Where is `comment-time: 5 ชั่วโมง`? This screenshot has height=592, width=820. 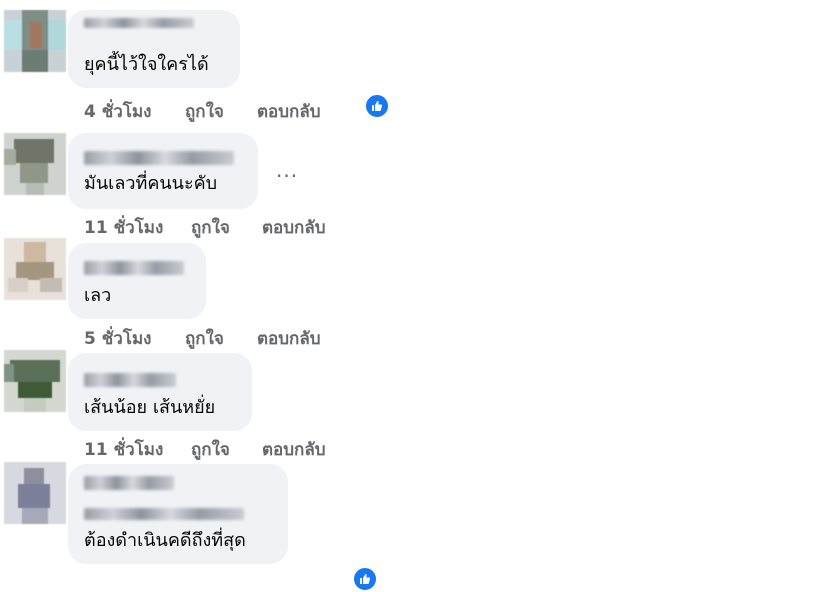
comment-time: 5 ชั่วโมง is located at coordinates (117, 338).